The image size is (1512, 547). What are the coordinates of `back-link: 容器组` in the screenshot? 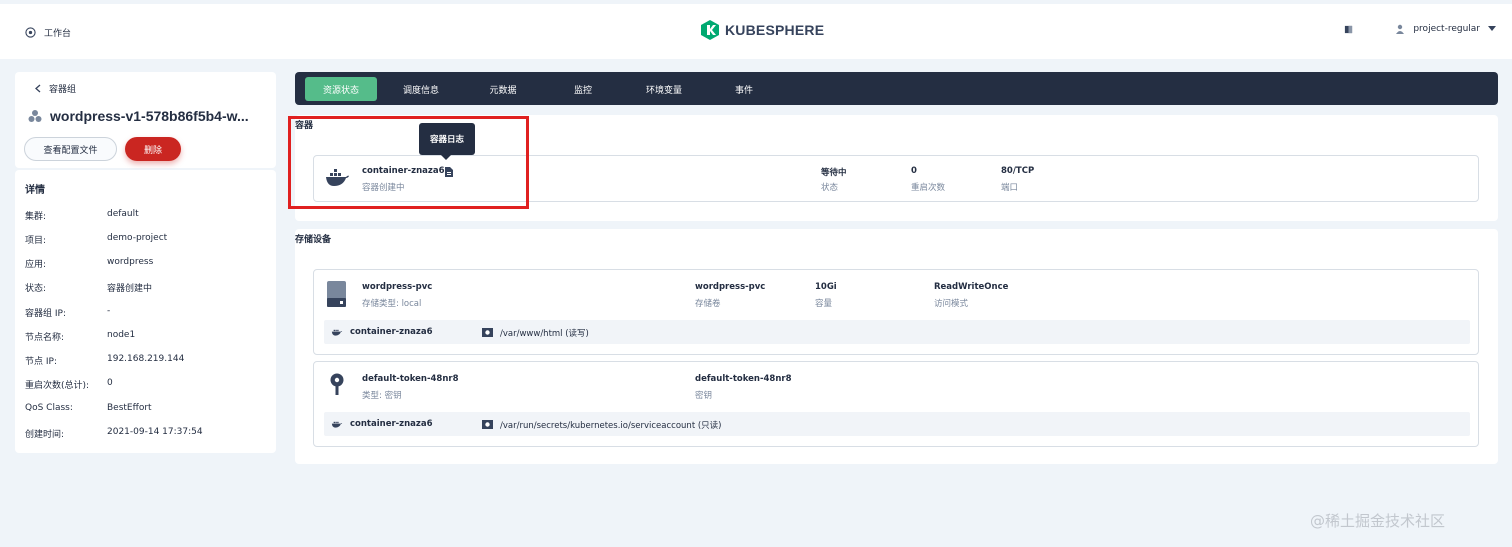 It's located at (55, 88).